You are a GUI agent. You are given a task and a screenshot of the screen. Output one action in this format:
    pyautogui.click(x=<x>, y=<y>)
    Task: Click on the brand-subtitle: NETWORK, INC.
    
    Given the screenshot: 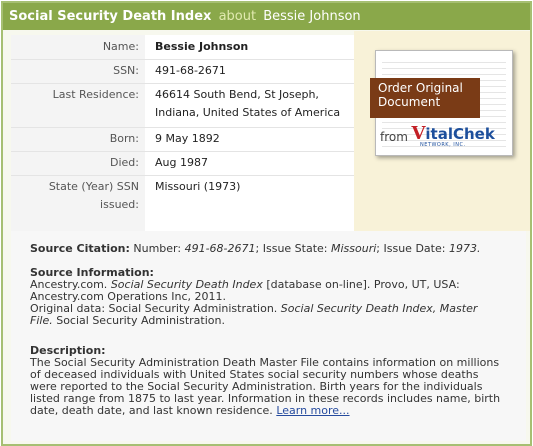 What is the action you would take?
    pyautogui.click(x=443, y=145)
    